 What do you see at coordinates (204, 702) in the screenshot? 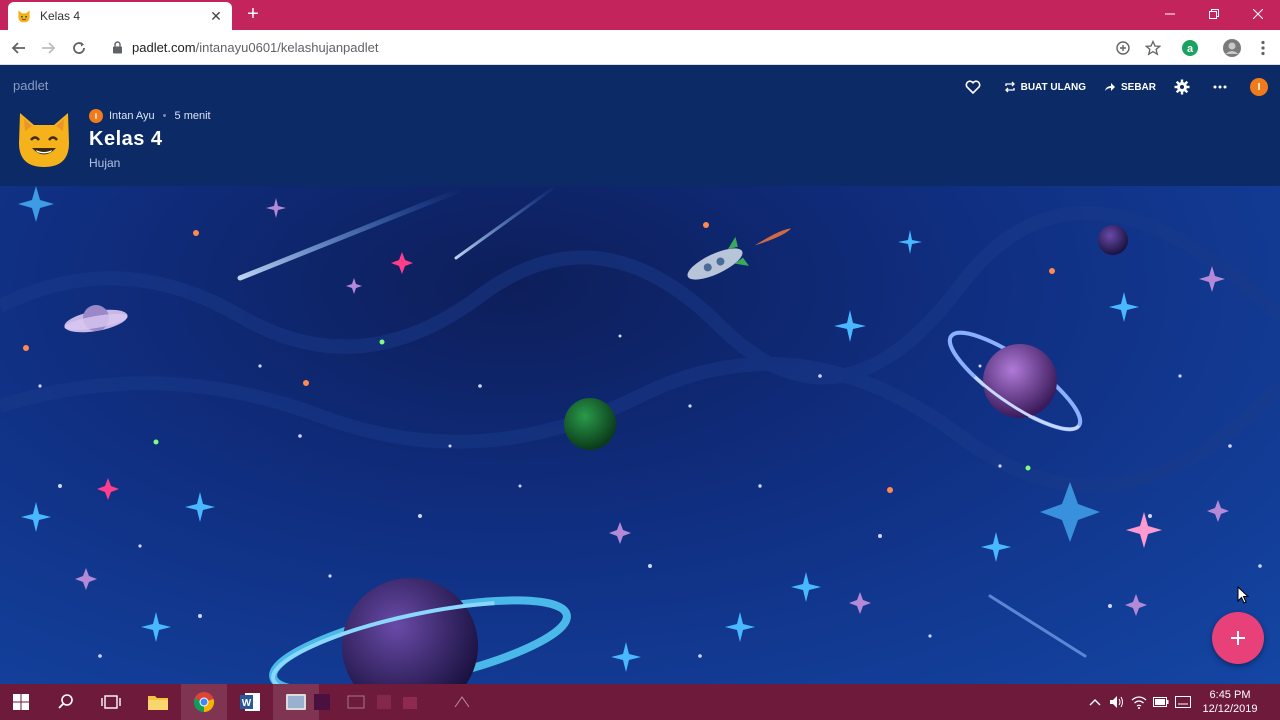
I see `chrome-icon` at bounding box center [204, 702].